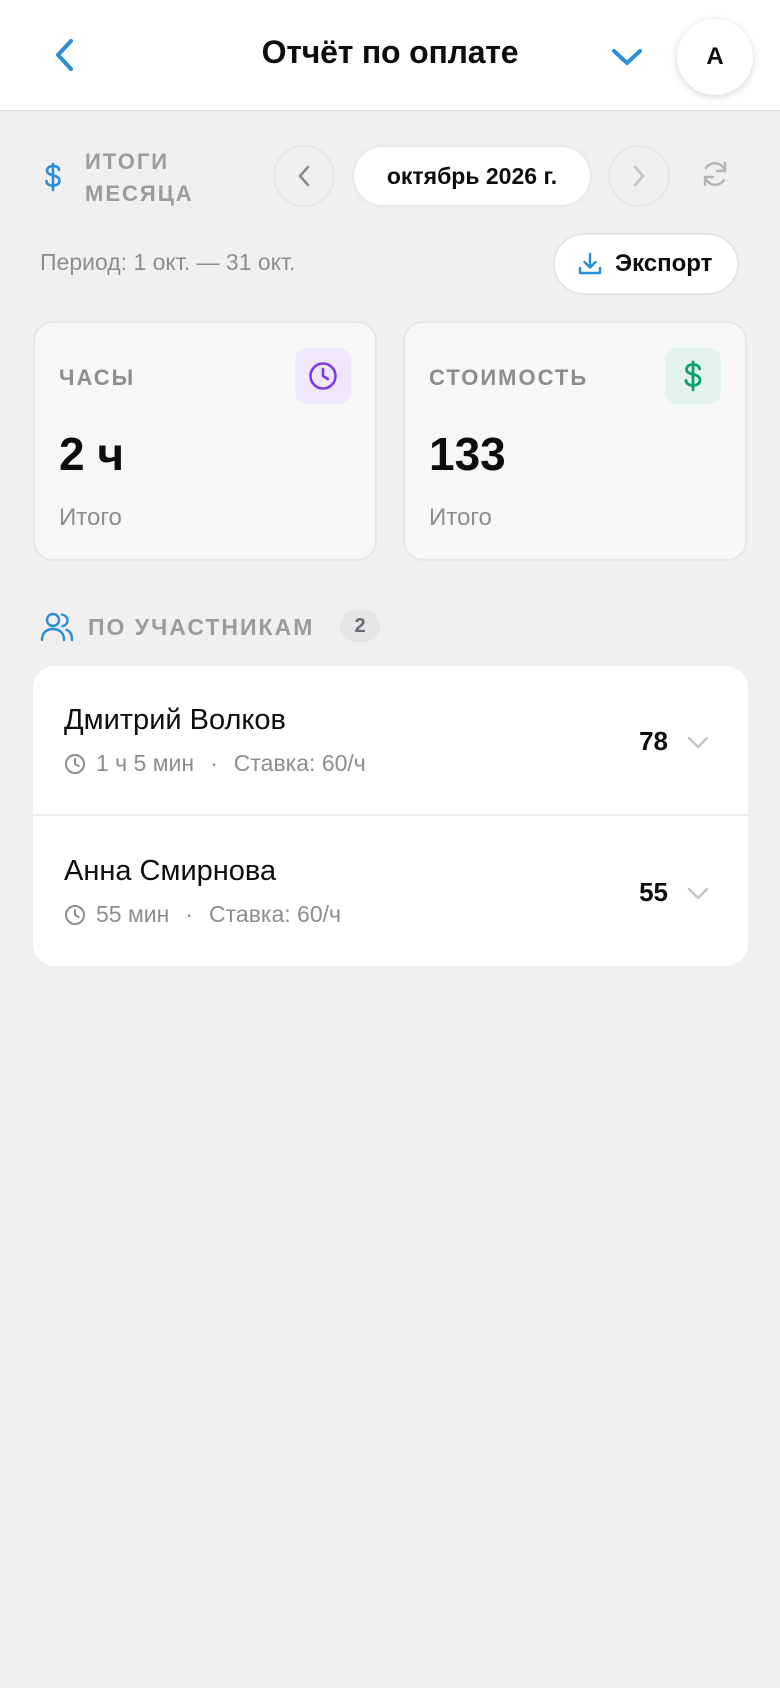 The height and width of the screenshot is (1688, 780). I want to click on hours-label: ЧАСЫ, so click(97, 377).